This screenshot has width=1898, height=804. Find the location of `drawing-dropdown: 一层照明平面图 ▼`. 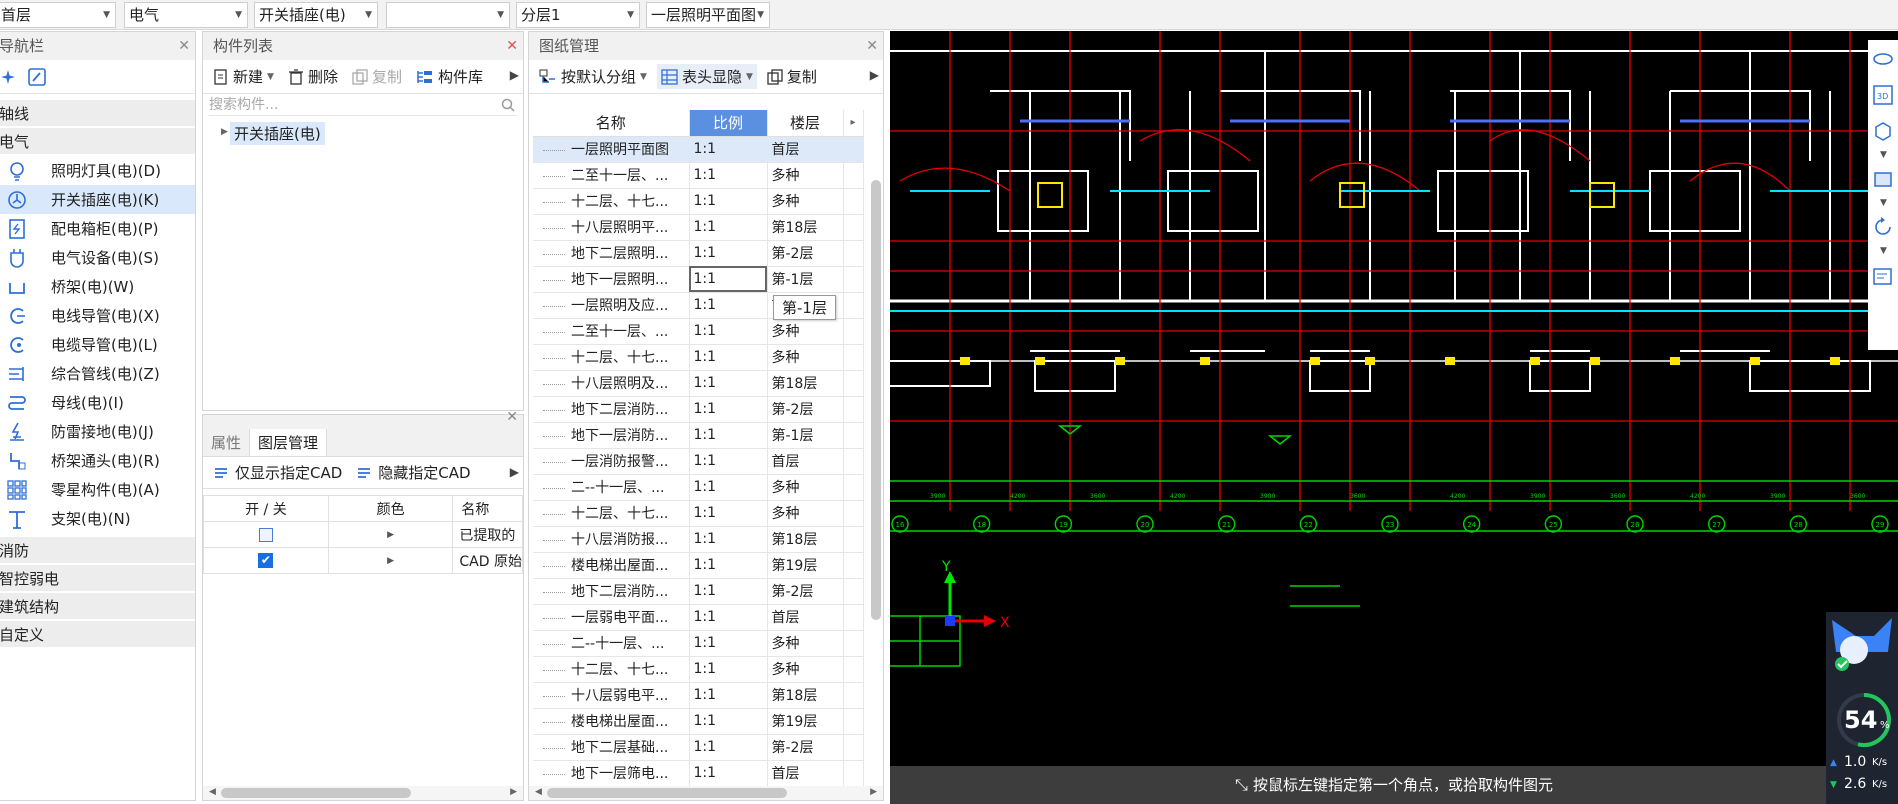

drawing-dropdown: 一层照明平面图 ▼ is located at coordinates (708, 15).